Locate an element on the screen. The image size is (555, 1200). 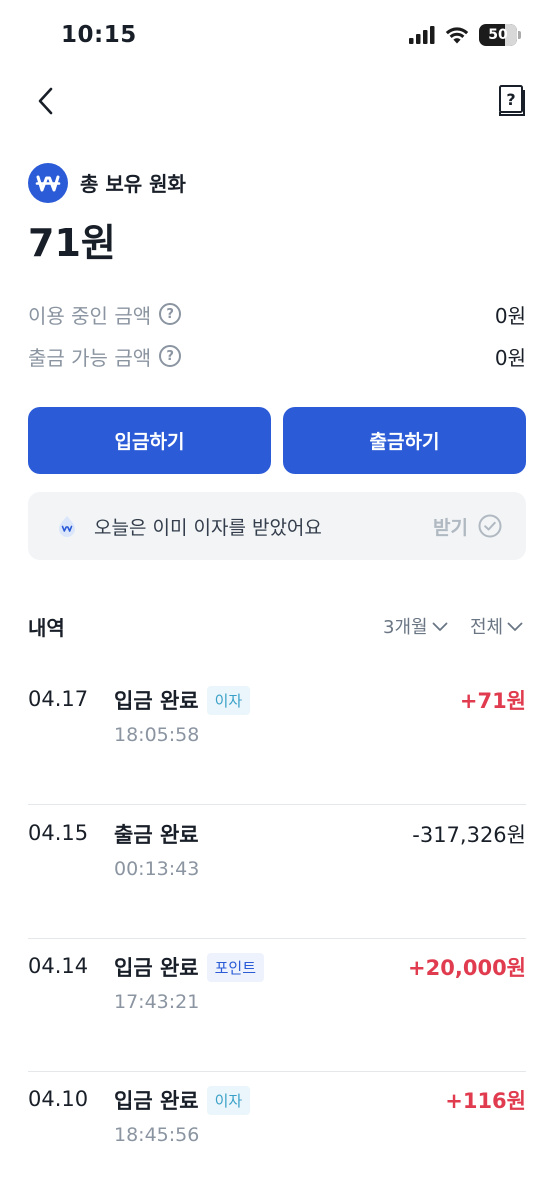
period-filter-label: 3개월 is located at coordinates (405, 627).